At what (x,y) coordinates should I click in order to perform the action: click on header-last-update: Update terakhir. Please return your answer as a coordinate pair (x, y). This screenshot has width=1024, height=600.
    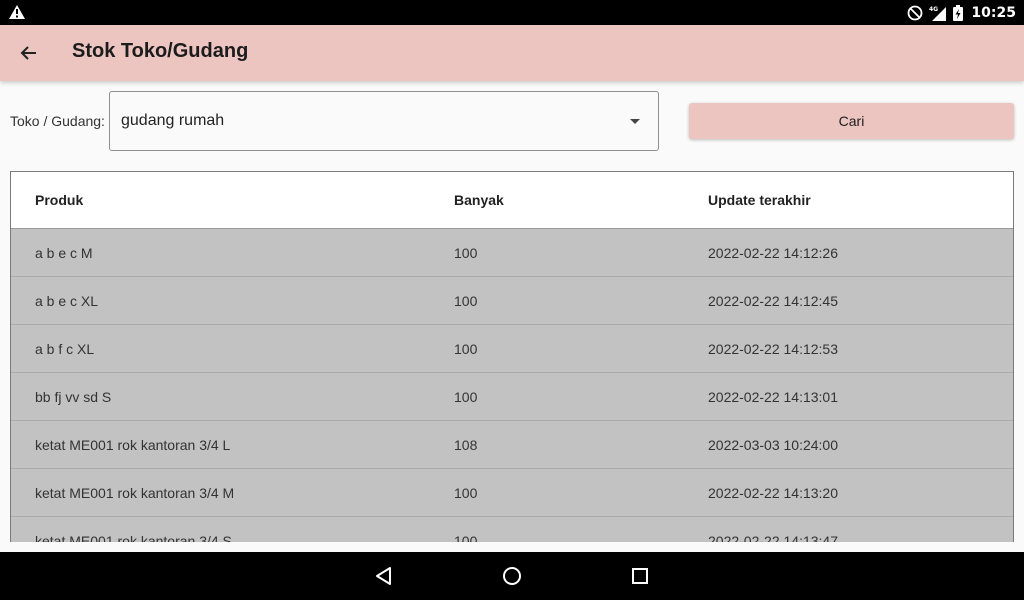
    Looking at the image, I should click on (759, 200).